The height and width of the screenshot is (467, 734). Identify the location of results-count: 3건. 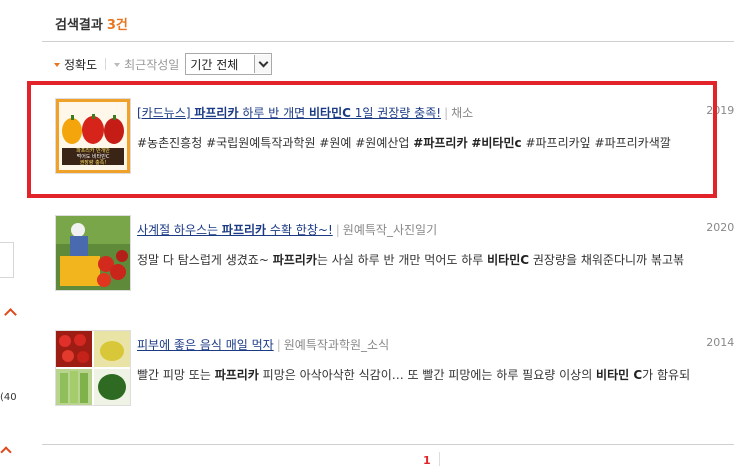
(117, 25).